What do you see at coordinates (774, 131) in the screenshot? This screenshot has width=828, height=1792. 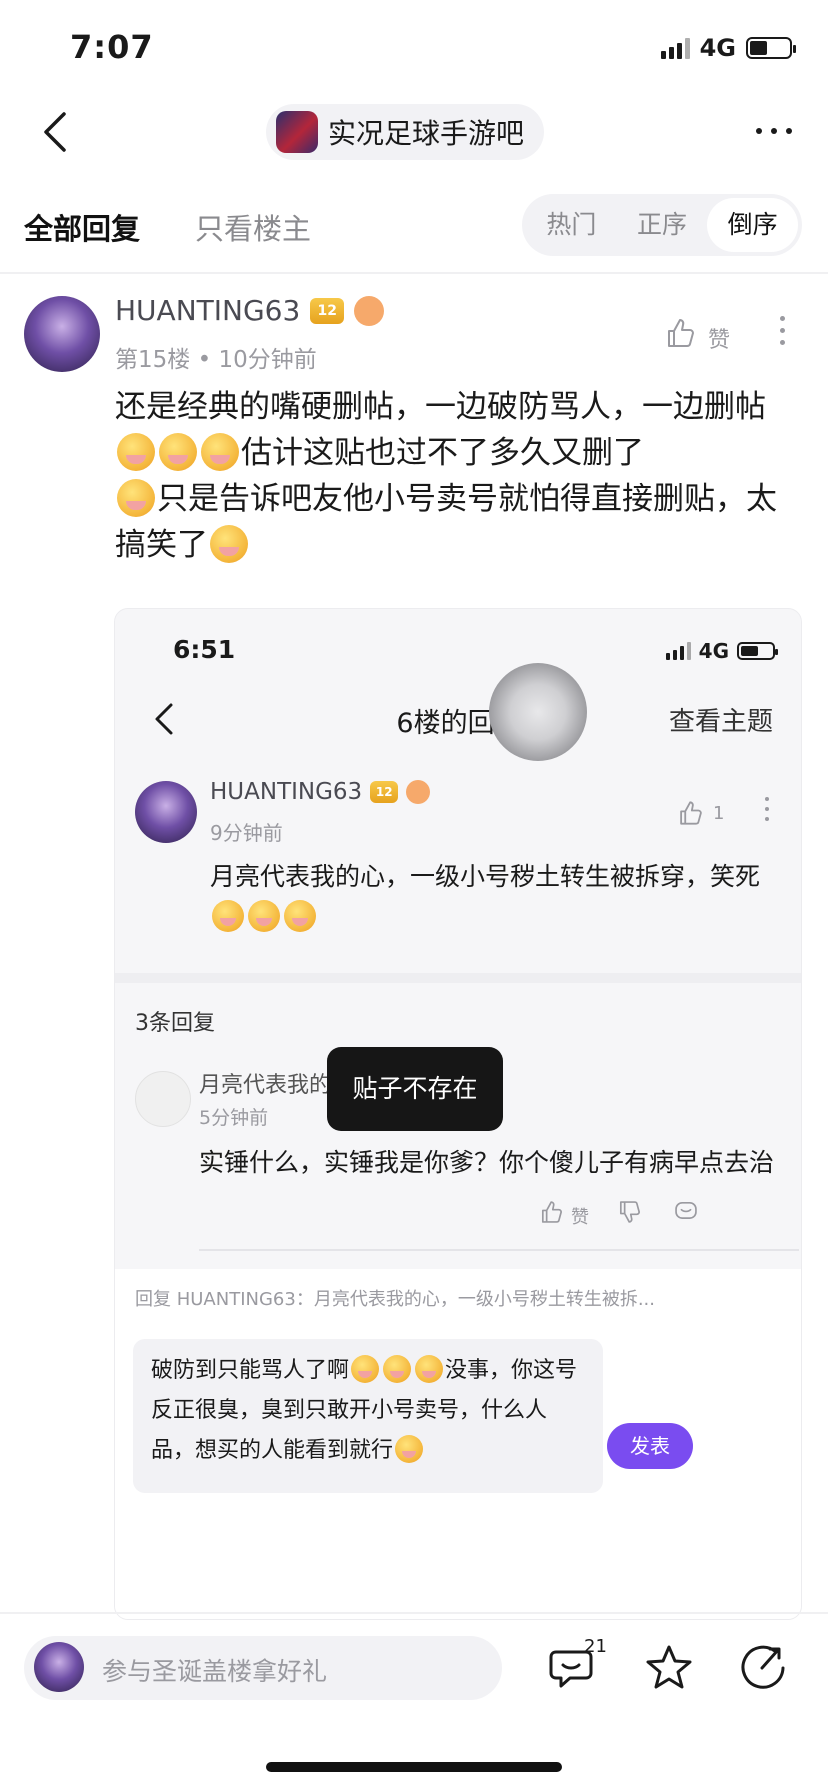 I see `more-horizontal-icon` at bounding box center [774, 131].